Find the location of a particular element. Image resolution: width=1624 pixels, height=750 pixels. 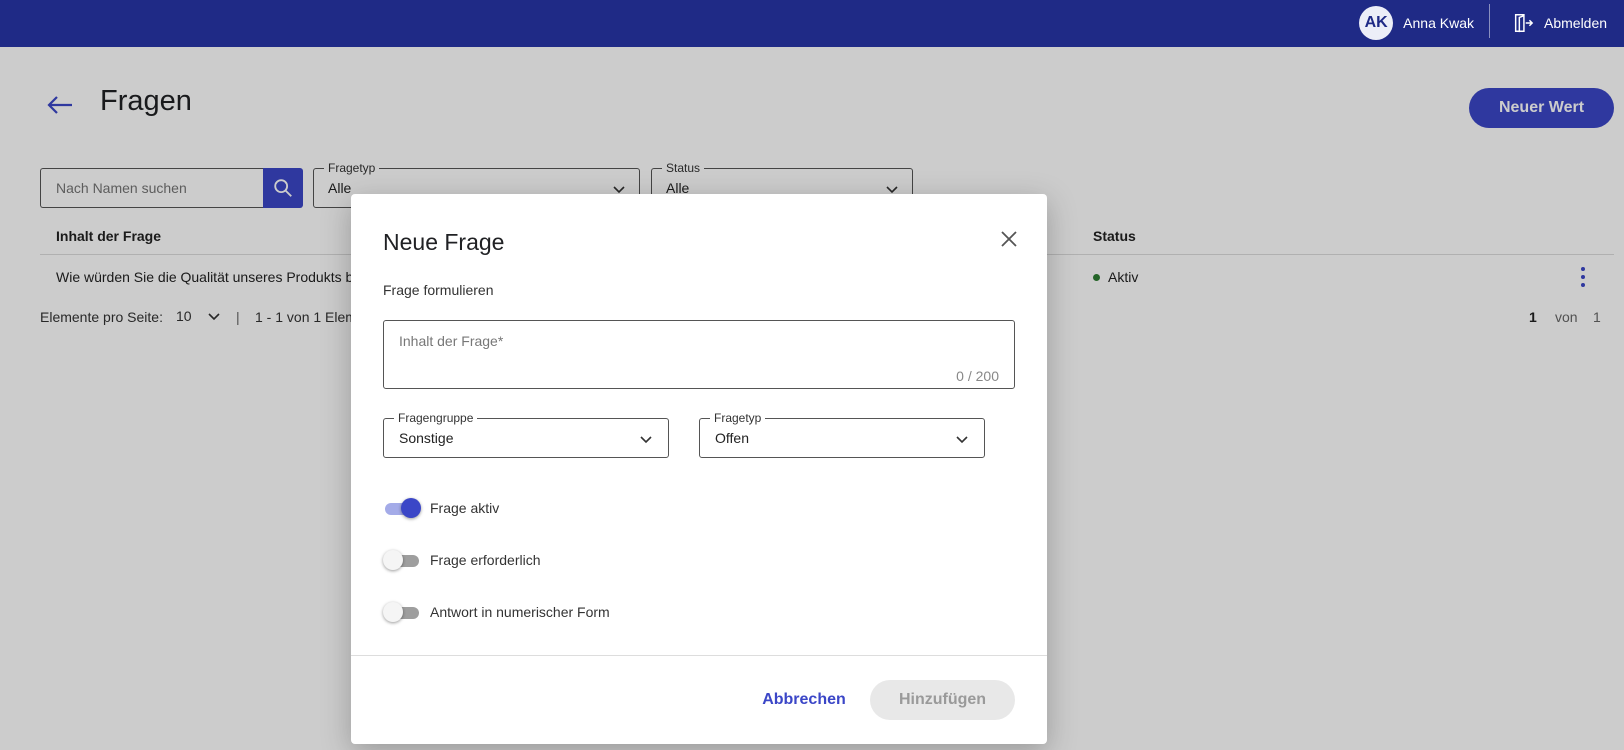

numeric-toggle is located at coordinates (402, 612).